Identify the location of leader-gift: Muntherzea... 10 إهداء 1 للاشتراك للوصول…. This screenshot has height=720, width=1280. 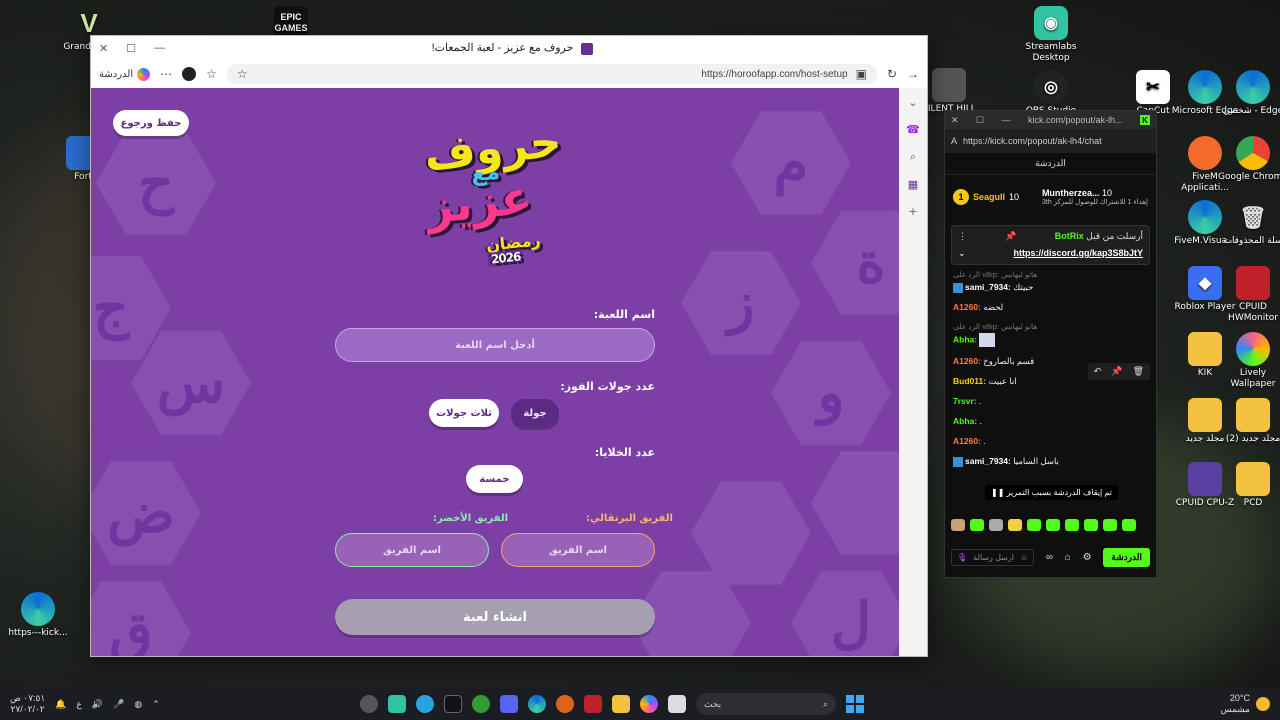
(1095, 197).